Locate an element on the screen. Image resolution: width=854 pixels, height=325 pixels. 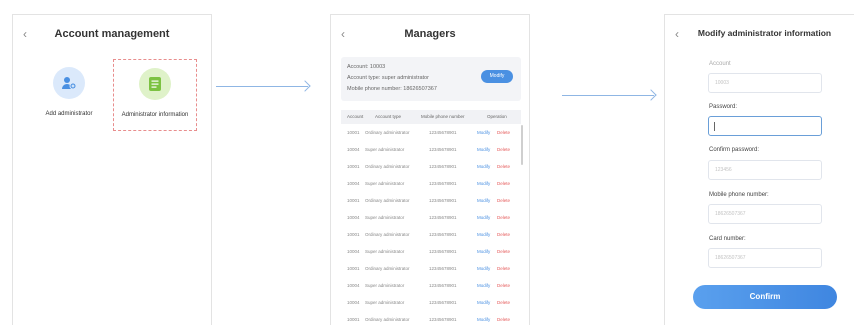
account-placeholder: 10003 is located at coordinates (722, 83).